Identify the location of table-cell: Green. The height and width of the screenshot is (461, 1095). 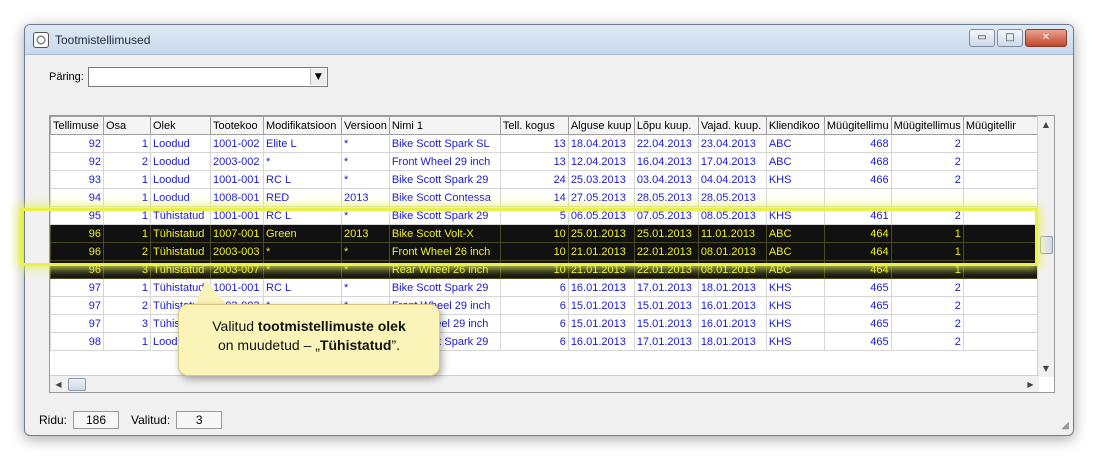
(302, 233).